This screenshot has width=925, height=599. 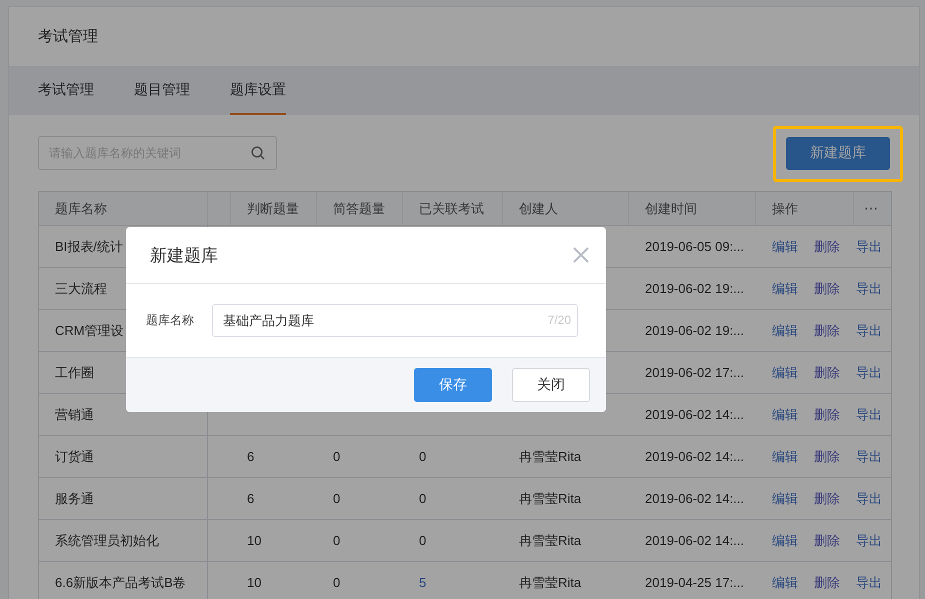 I want to click on tab: 考试管理, so click(x=66, y=90).